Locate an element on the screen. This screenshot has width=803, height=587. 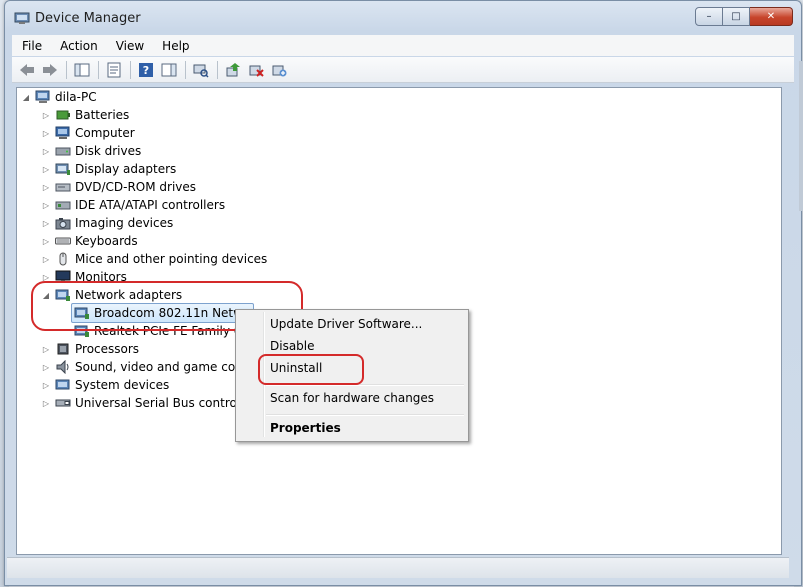
help-icon: ? is located at coordinates (146, 69).